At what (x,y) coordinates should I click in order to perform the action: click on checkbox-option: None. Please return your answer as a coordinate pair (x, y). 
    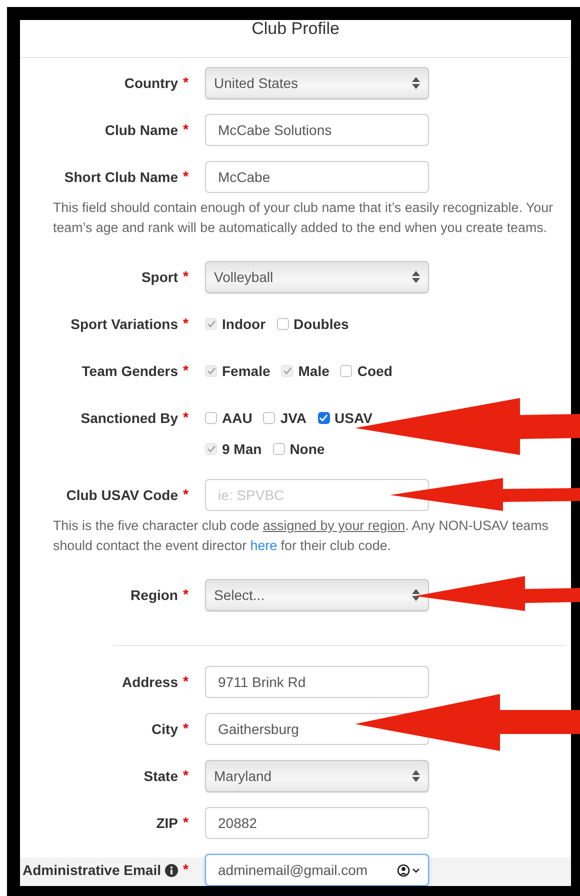
    Looking at the image, I should click on (298, 448).